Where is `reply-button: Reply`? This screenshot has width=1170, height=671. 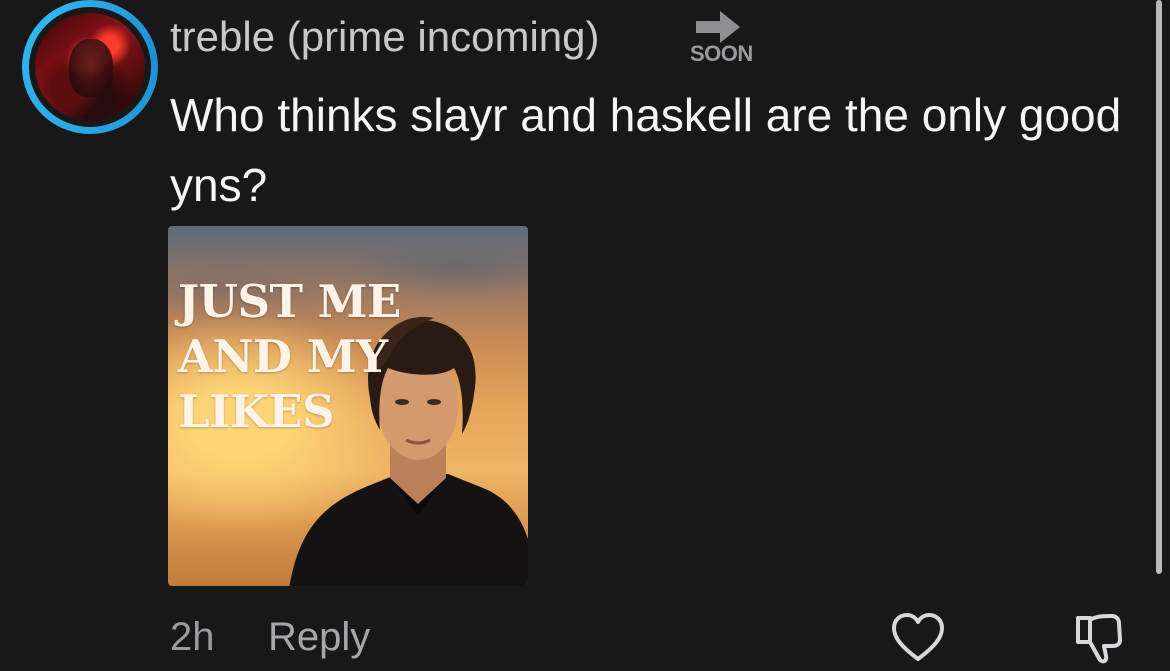
reply-button: Reply is located at coordinates (319, 637).